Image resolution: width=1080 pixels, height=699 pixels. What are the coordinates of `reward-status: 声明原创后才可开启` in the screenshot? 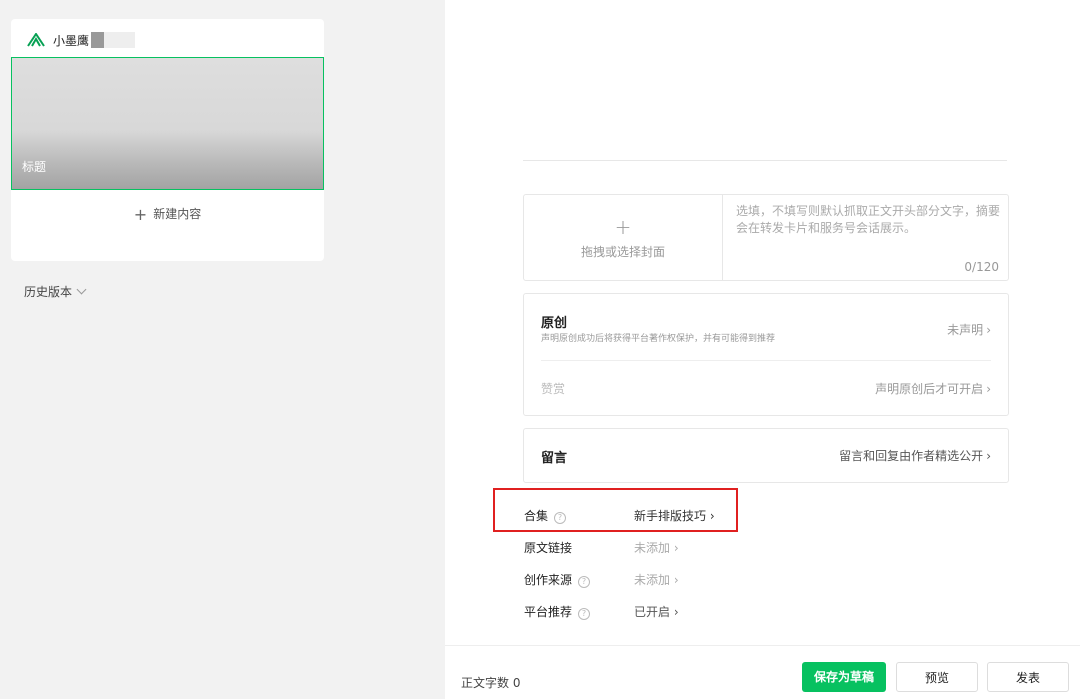 It's located at (929, 389).